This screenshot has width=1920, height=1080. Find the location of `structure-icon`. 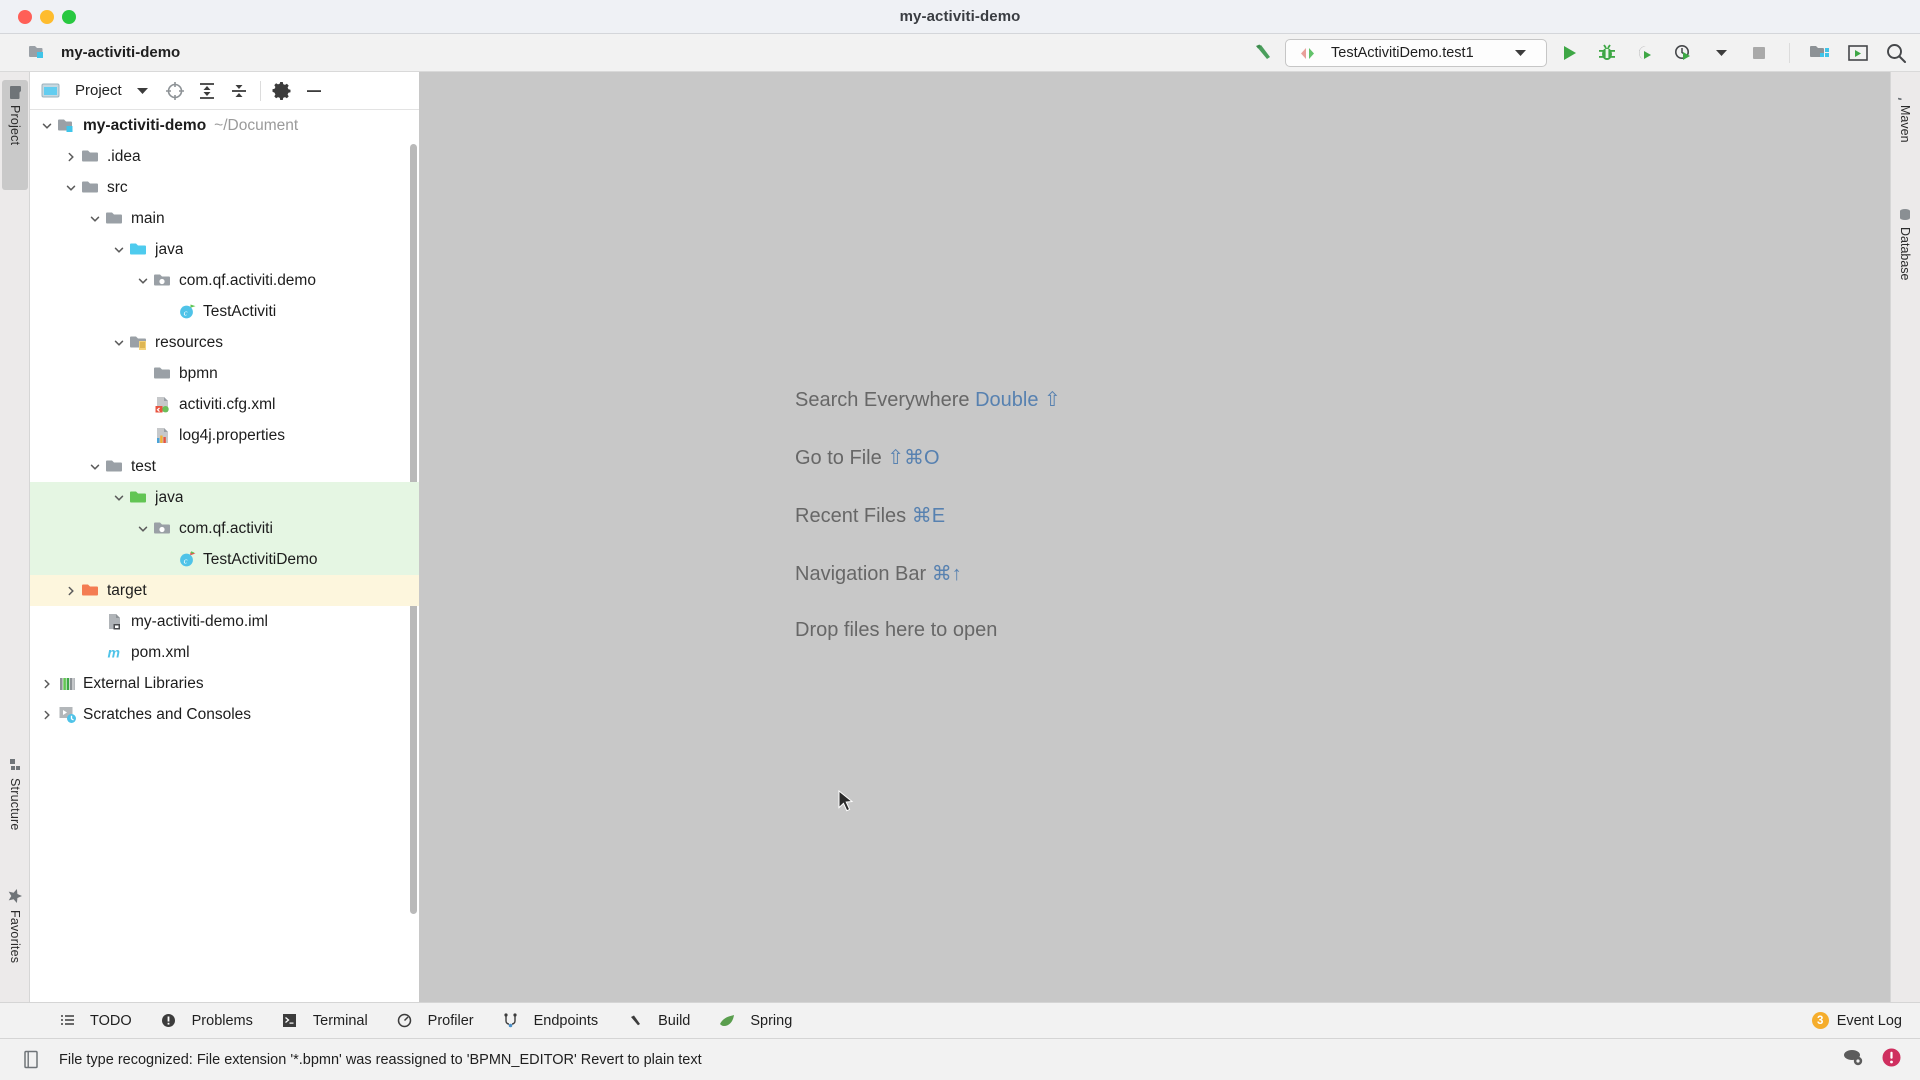

structure-icon is located at coordinates (15, 765).